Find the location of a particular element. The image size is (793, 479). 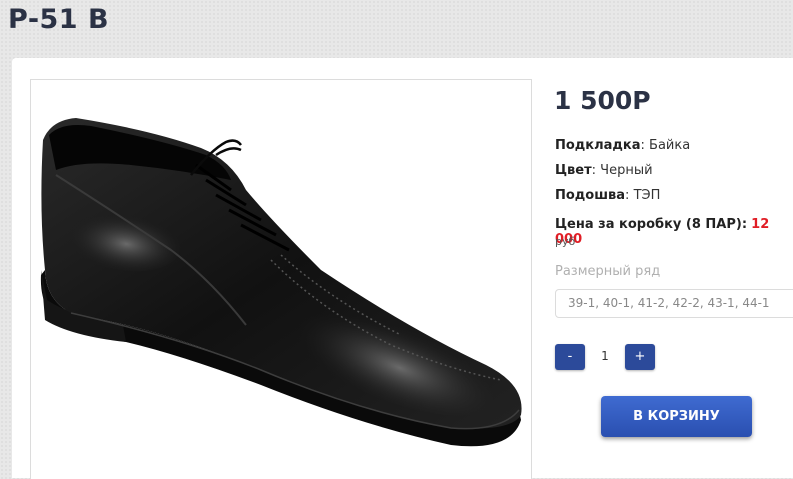

quantity-input: 1 is located at coordinates (605, 356).